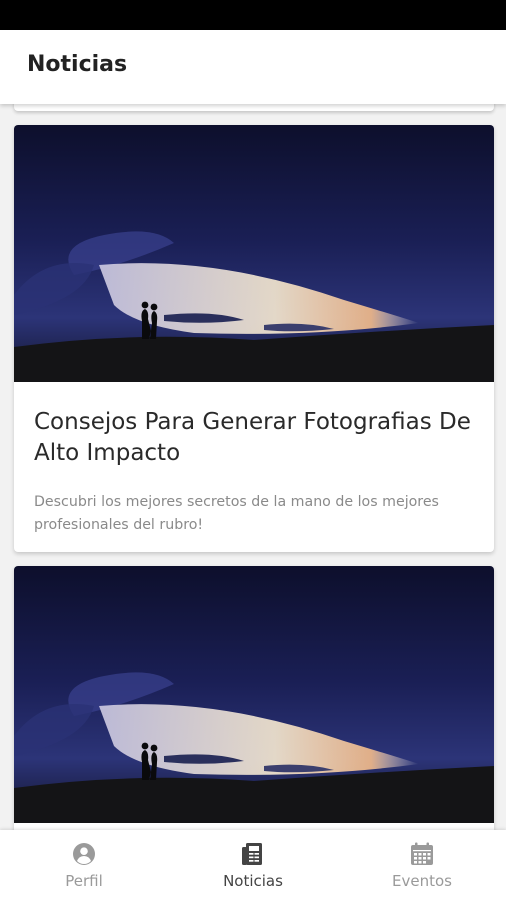  I want to click on nav-label-eventos: Eventos, so click(422, 881).